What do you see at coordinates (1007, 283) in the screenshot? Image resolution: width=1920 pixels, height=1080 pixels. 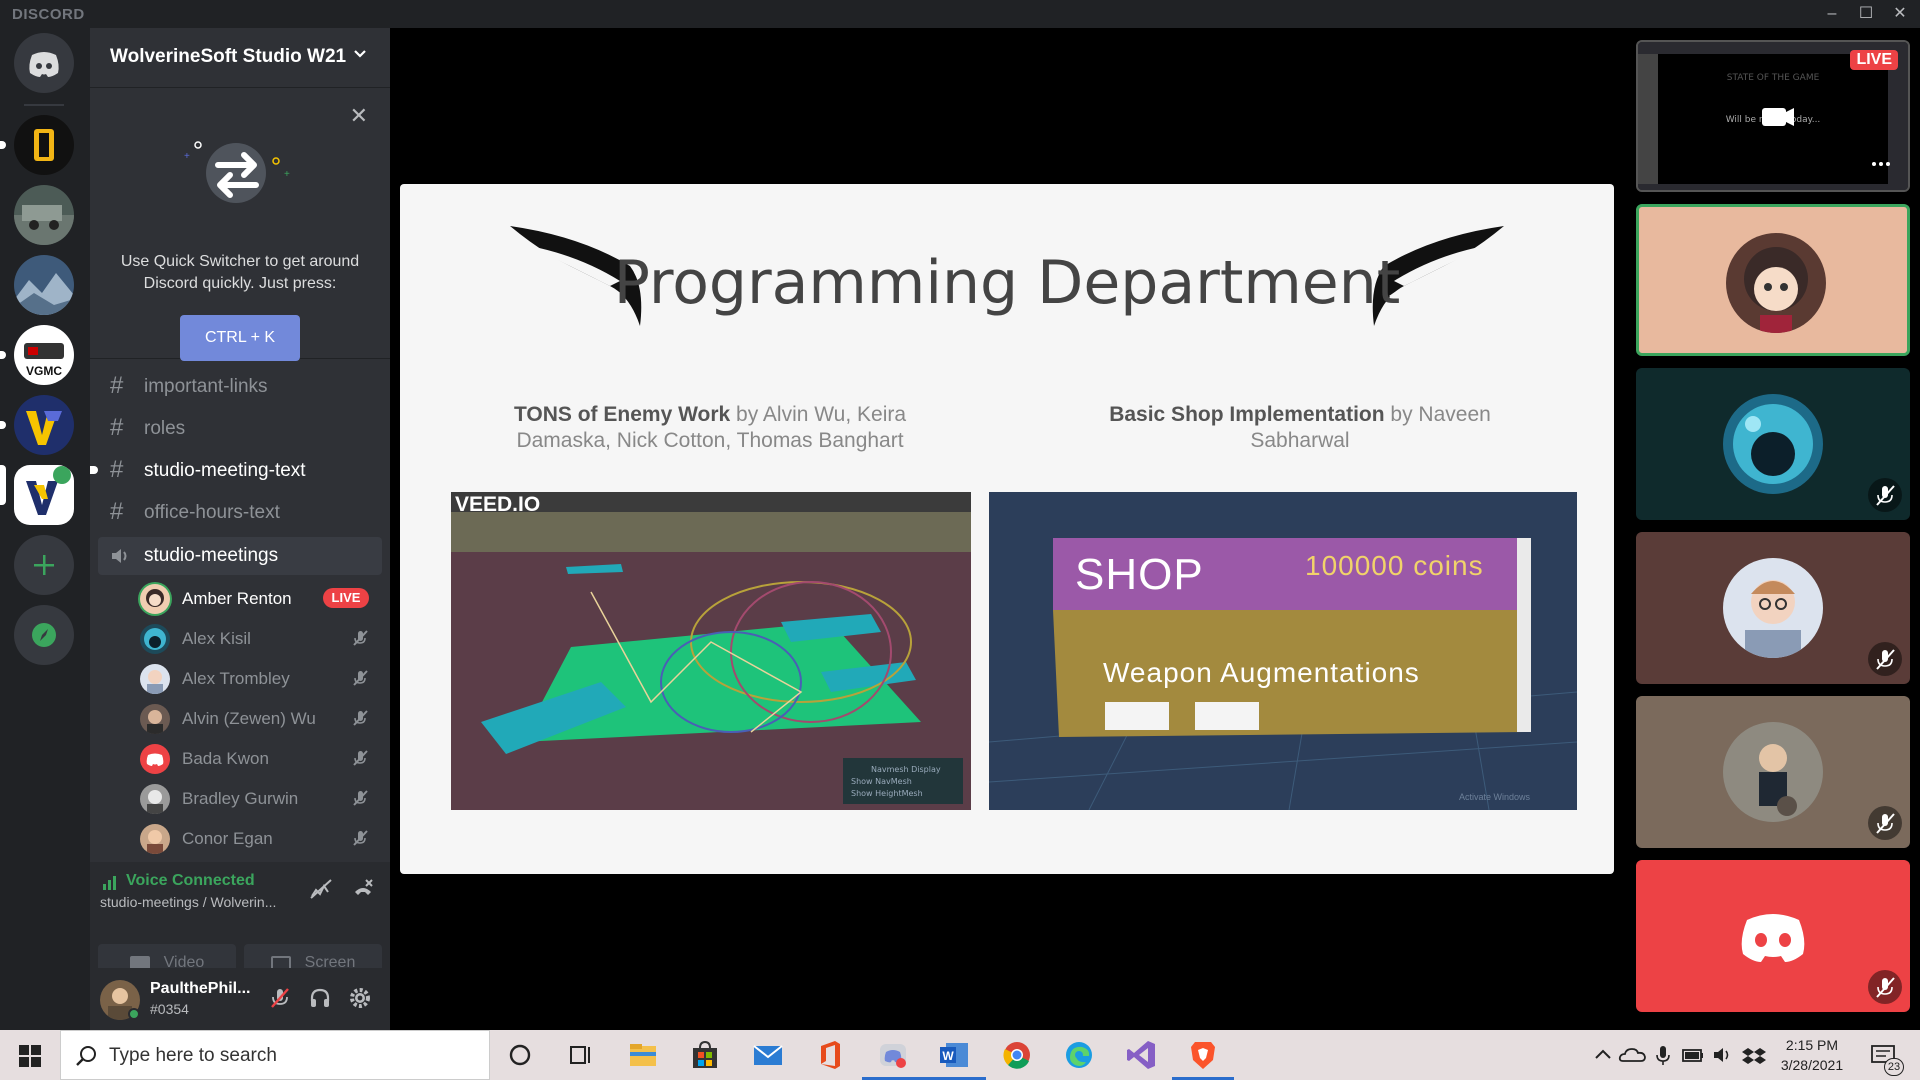 I see `slide-title: Programming Department` at bounding box center [1007, 283].